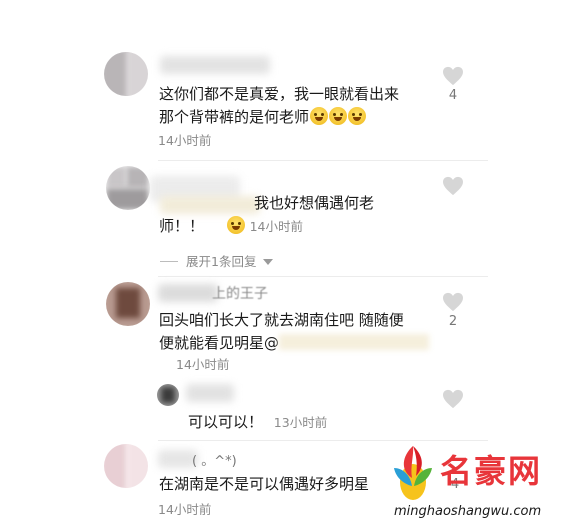 Image resolution: width=581 pixels, height=530 pixels. I want to click on smiling-emoji-icon, so click(235, 225).